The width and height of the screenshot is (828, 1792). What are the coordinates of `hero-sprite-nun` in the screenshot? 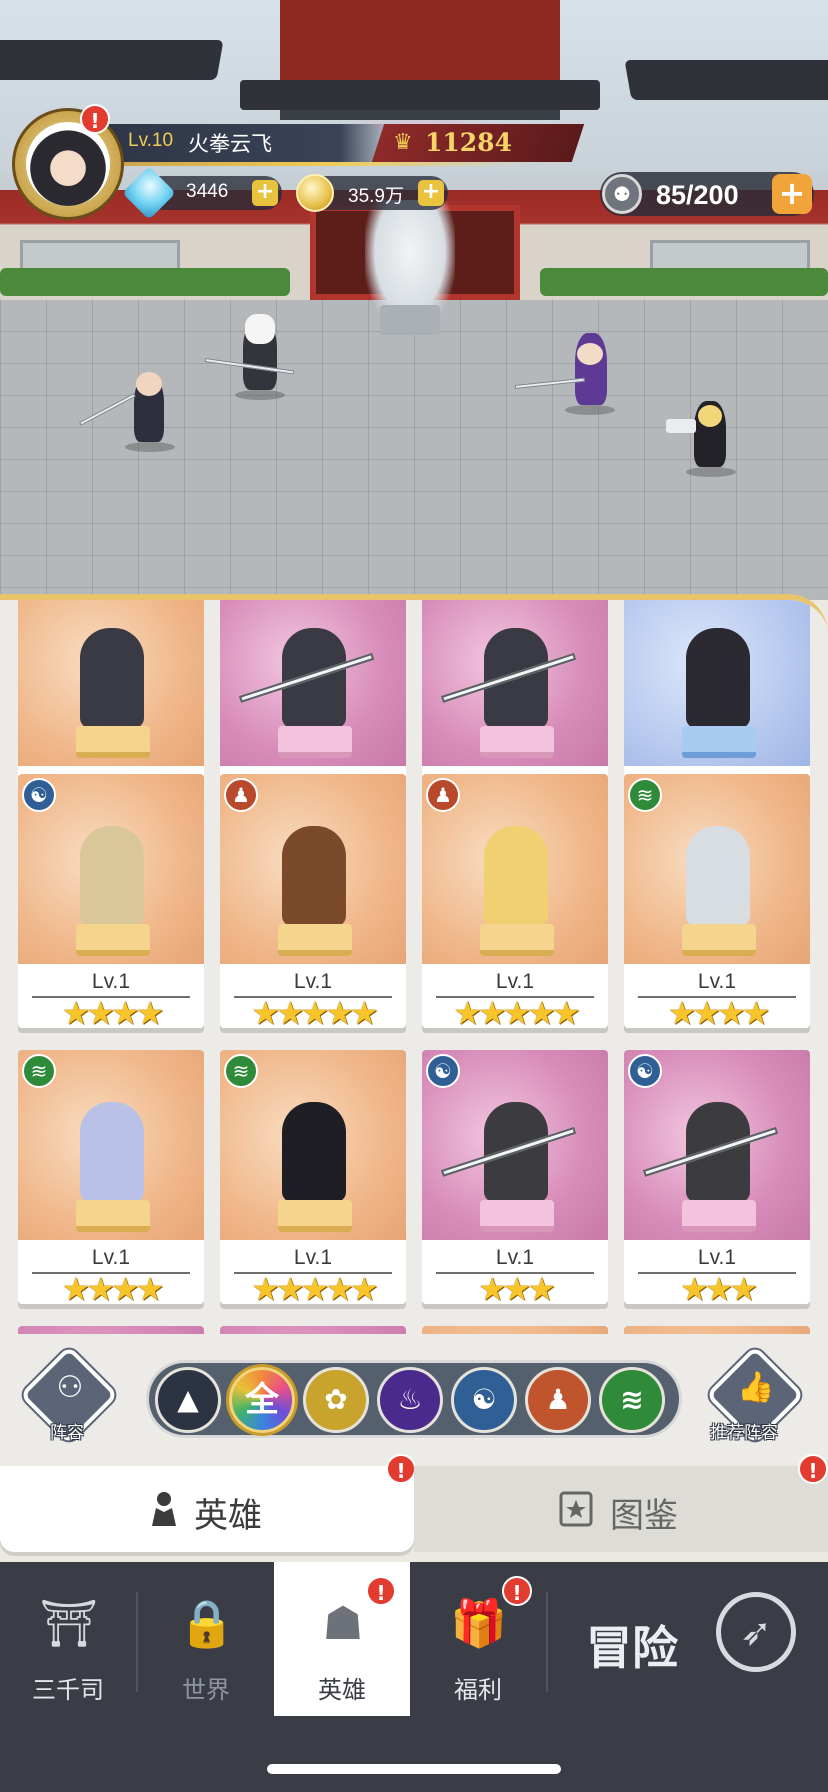 It's located at (703, 436).